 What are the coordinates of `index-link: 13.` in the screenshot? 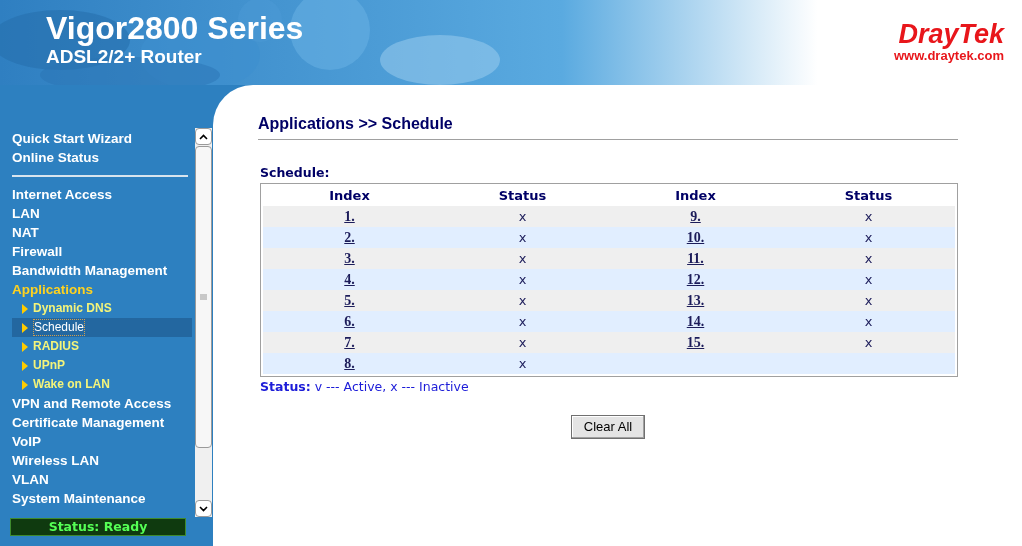 It's located at (695, 300).